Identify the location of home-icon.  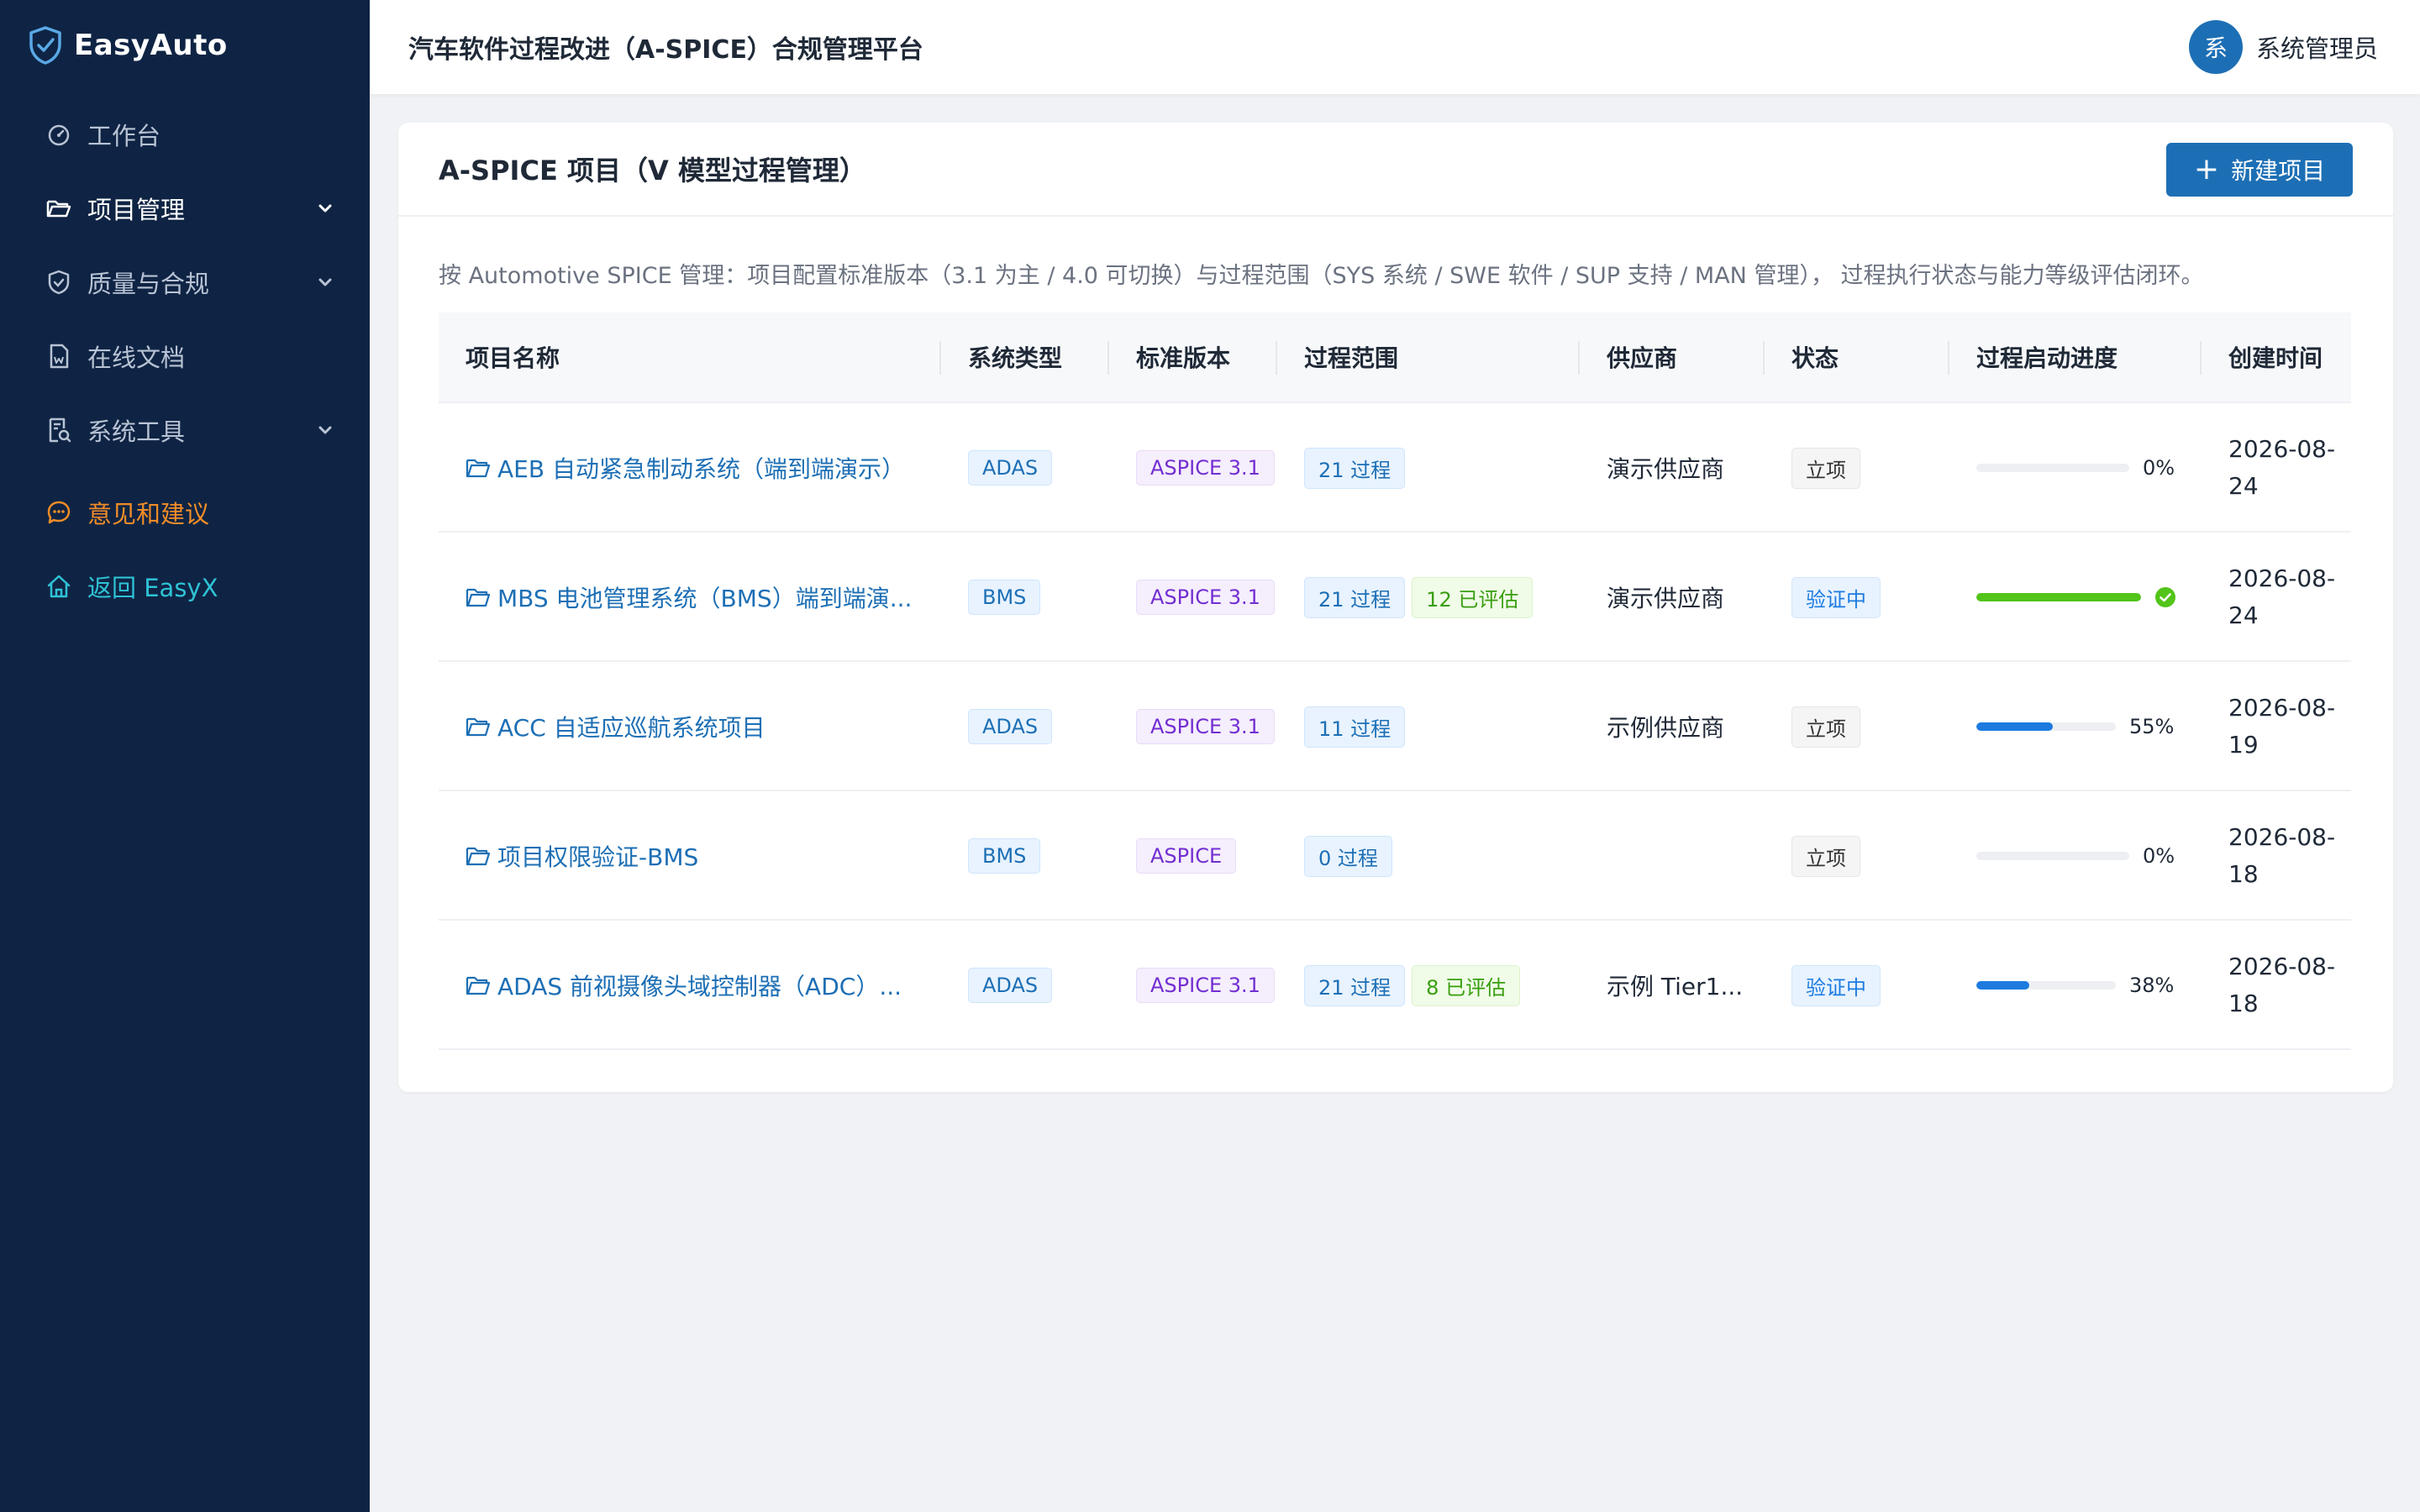
(59, 586).